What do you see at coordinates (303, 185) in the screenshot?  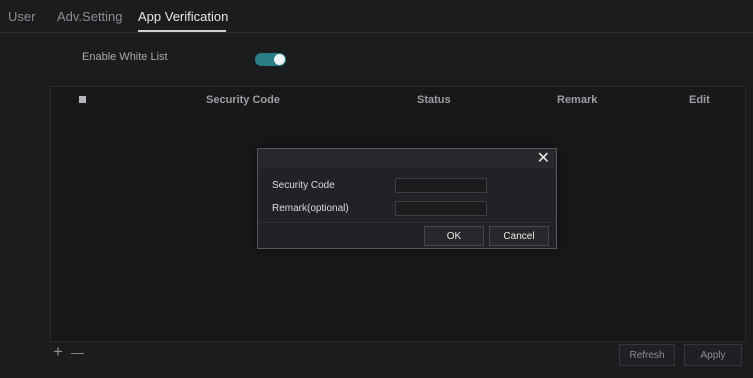 I see `security-code-label: Security Code` at bounding box center [303, 185].